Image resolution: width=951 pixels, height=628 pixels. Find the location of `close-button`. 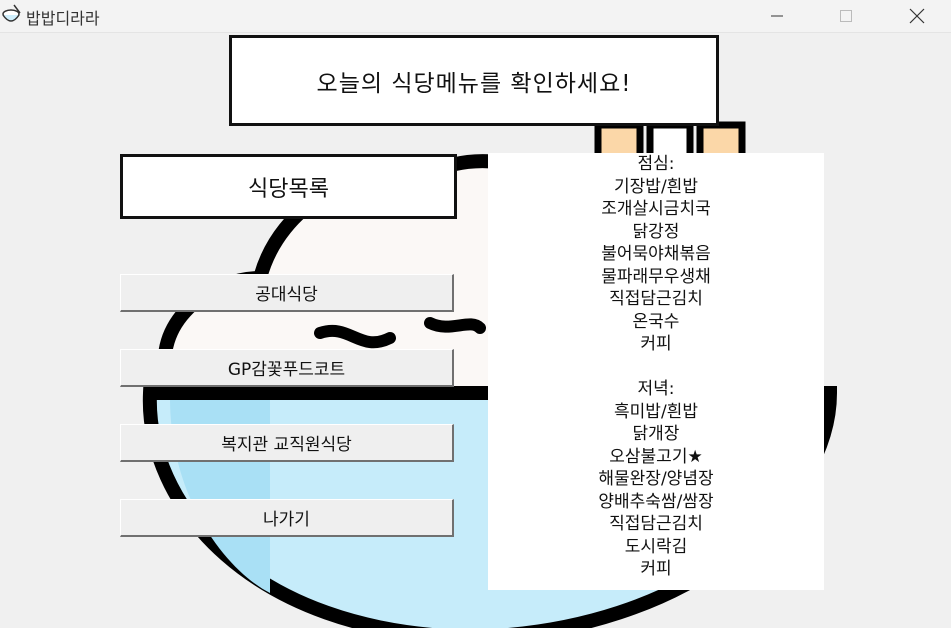

close-button is located at coordinates (917, 16).